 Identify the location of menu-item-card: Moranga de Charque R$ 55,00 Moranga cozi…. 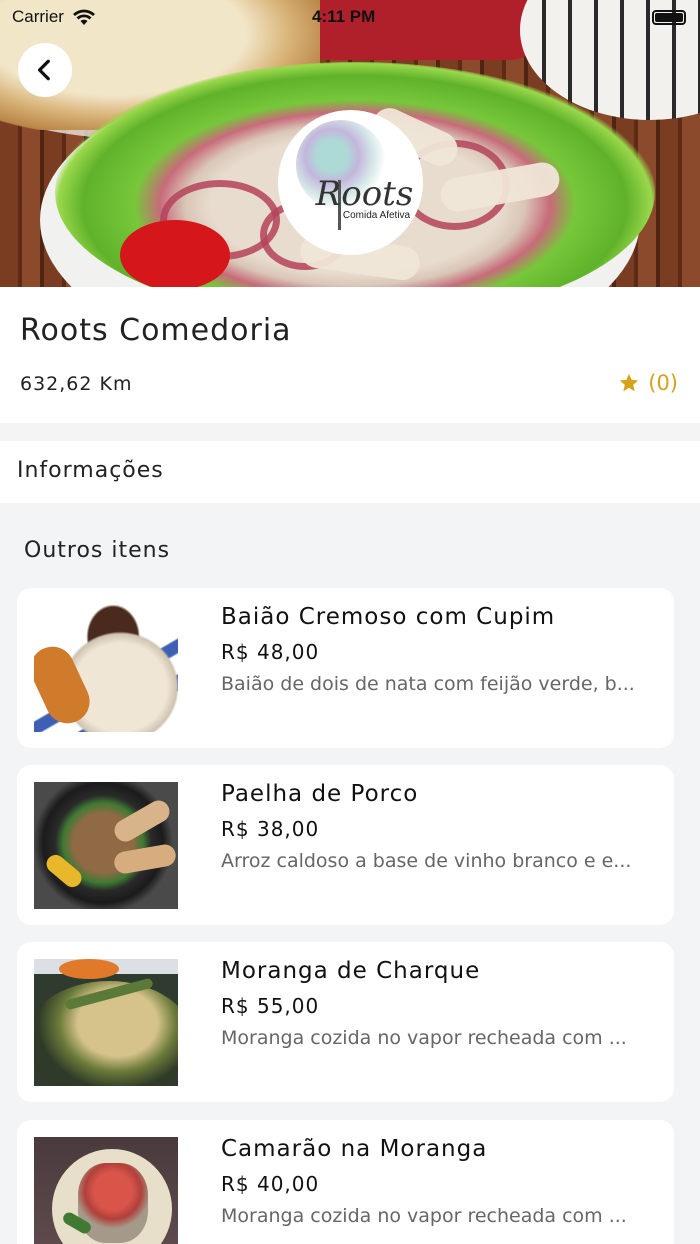
(345, 1022).